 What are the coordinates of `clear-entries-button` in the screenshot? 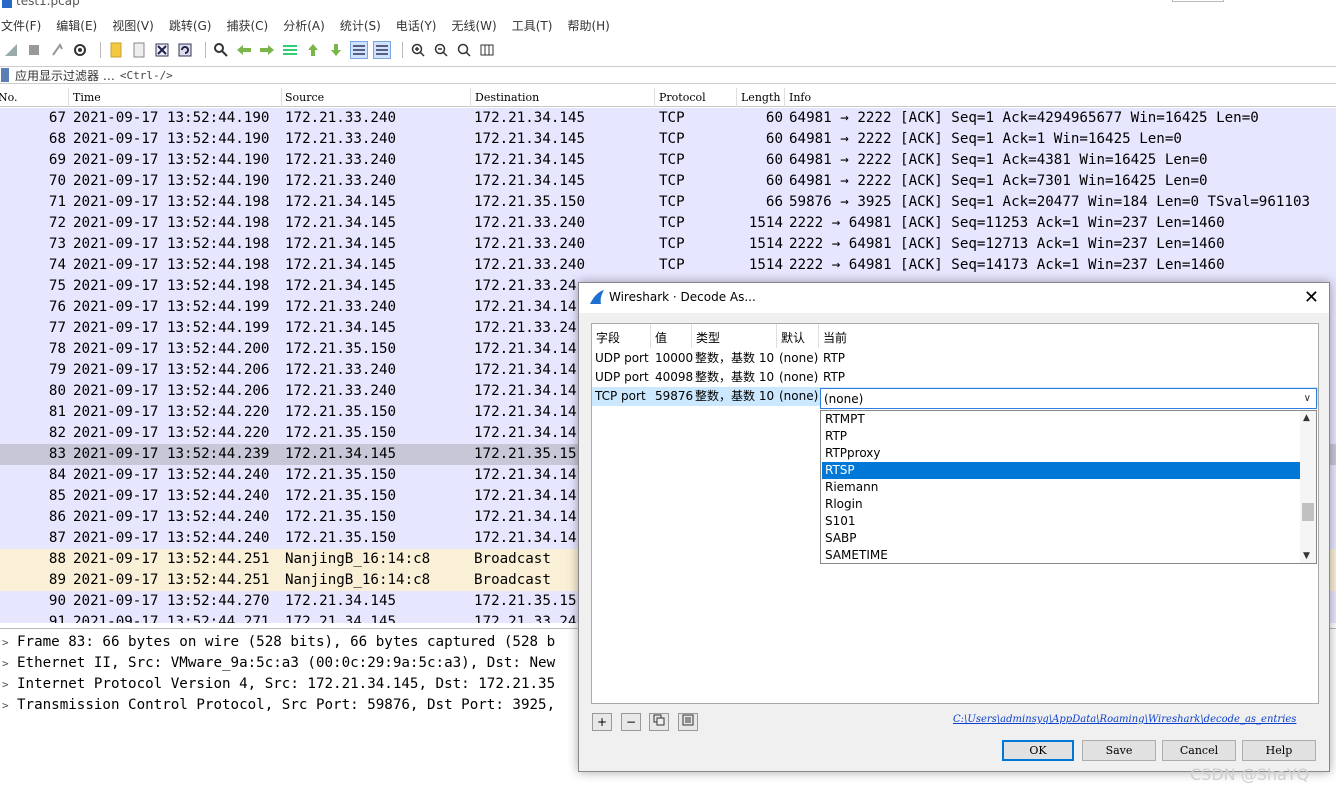 It's located at (688, 722).